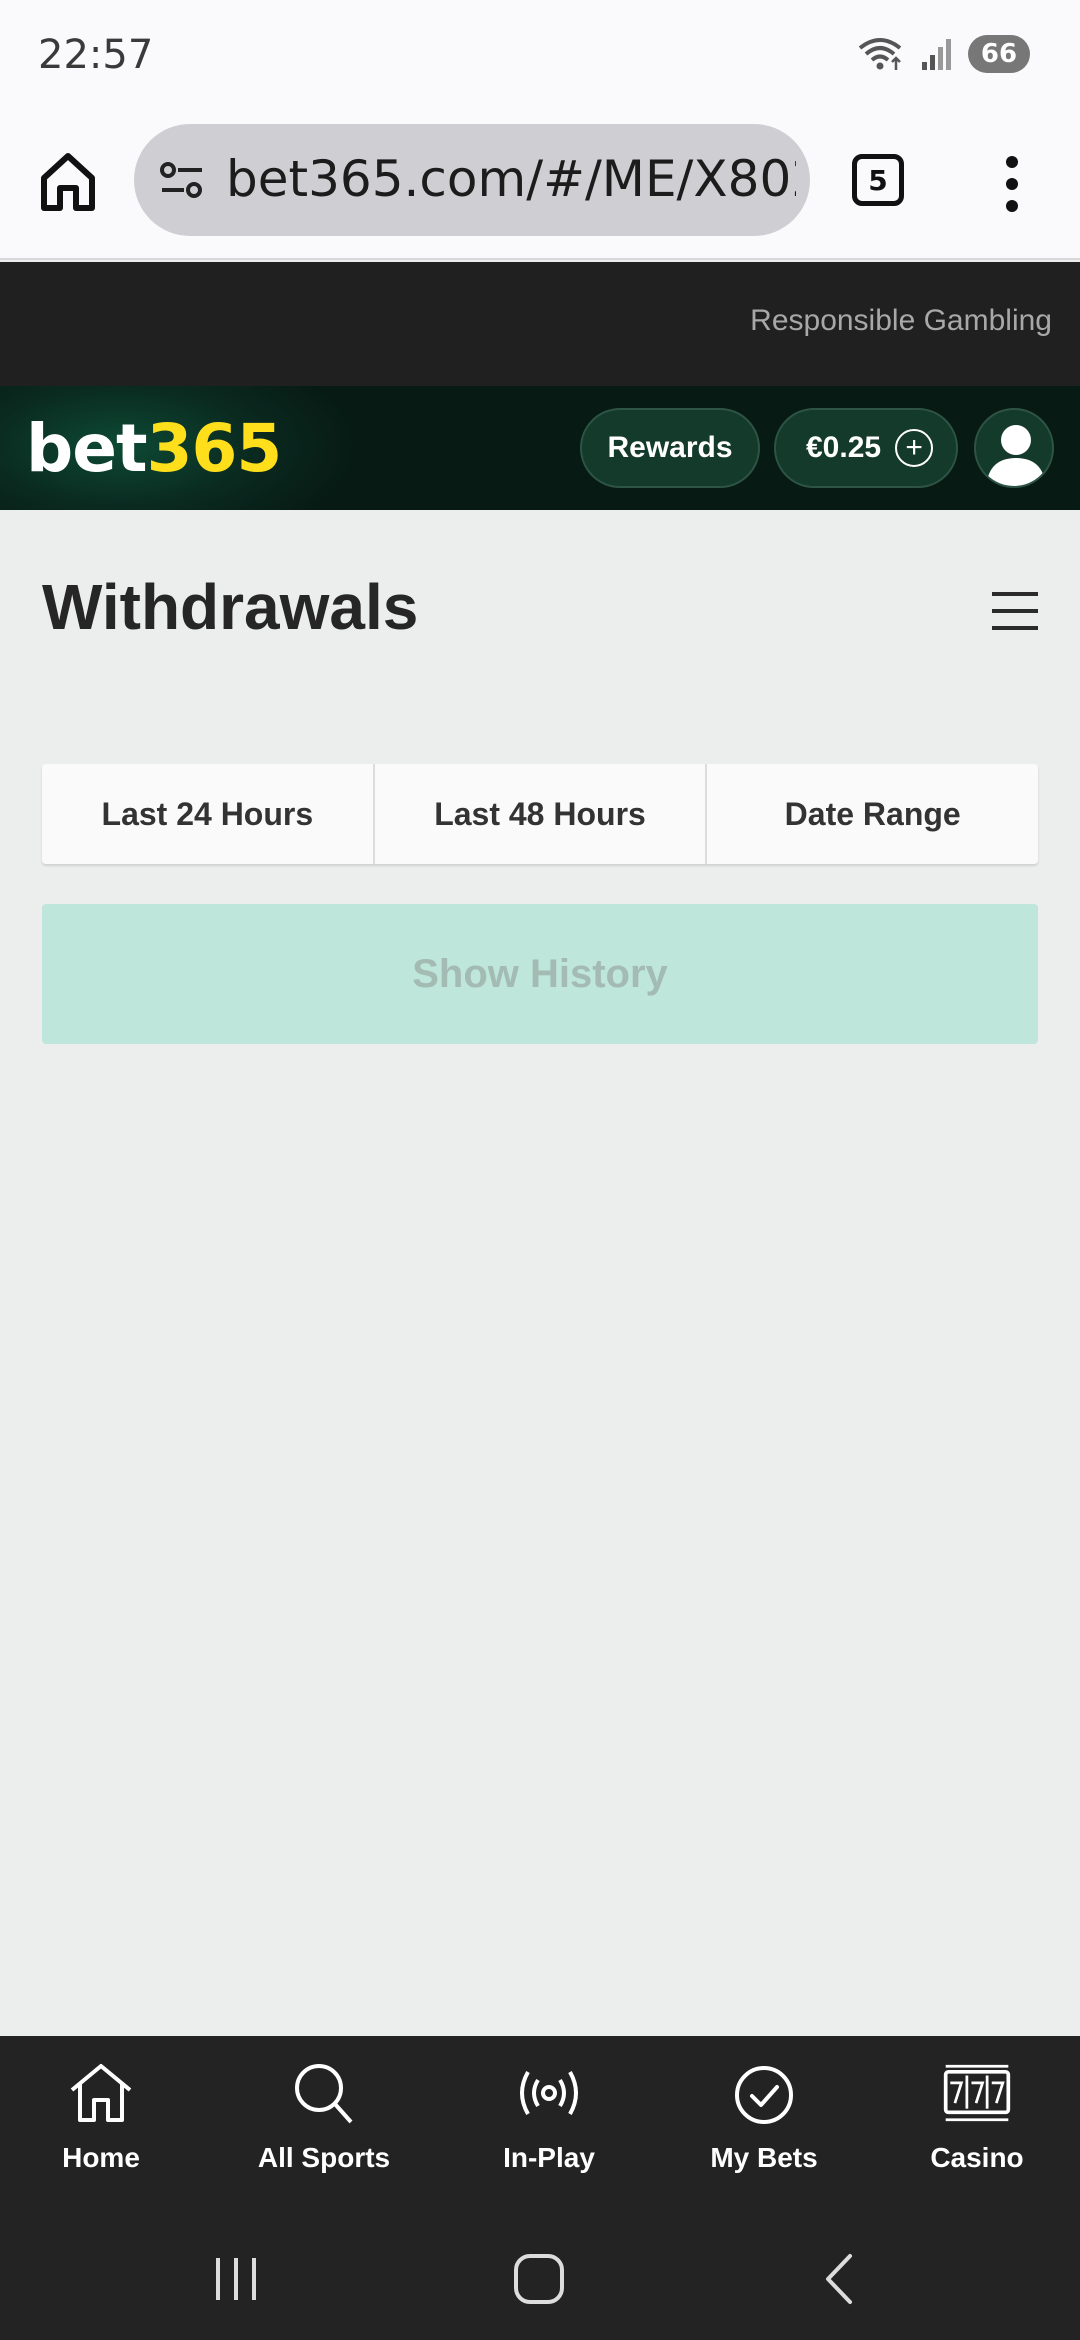 The image size is (1080, 2340). What do you see at coordinates (1012, 184) in the screenshot?
I see `more-options-icon` at bounding box center [1012, 184].